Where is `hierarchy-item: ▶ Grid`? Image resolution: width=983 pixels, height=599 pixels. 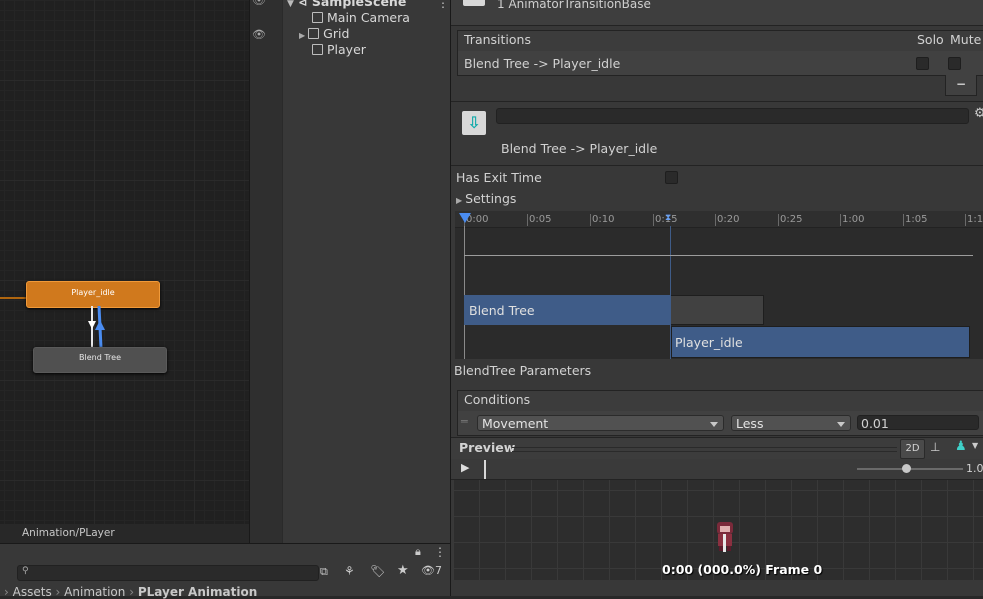 hierarchy-item: ▶ Grid is located at coordinates (324, 34).